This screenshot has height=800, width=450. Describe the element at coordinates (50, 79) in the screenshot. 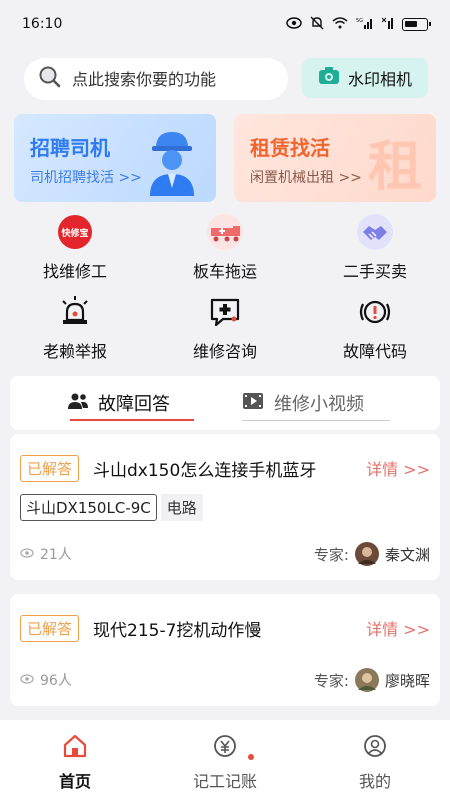

I see `search-icon` at that location.